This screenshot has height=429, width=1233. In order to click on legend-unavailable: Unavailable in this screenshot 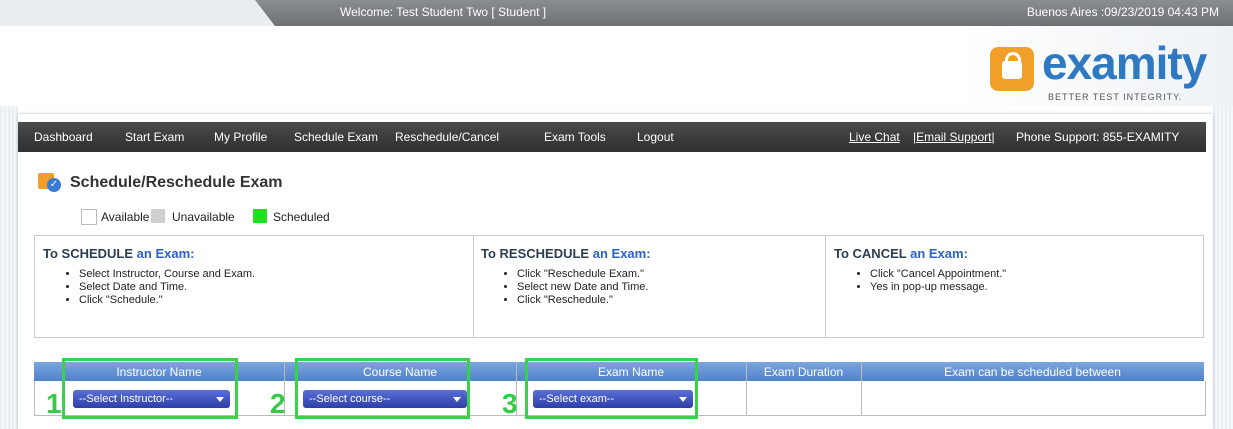, I will do `click(203, 217)`.